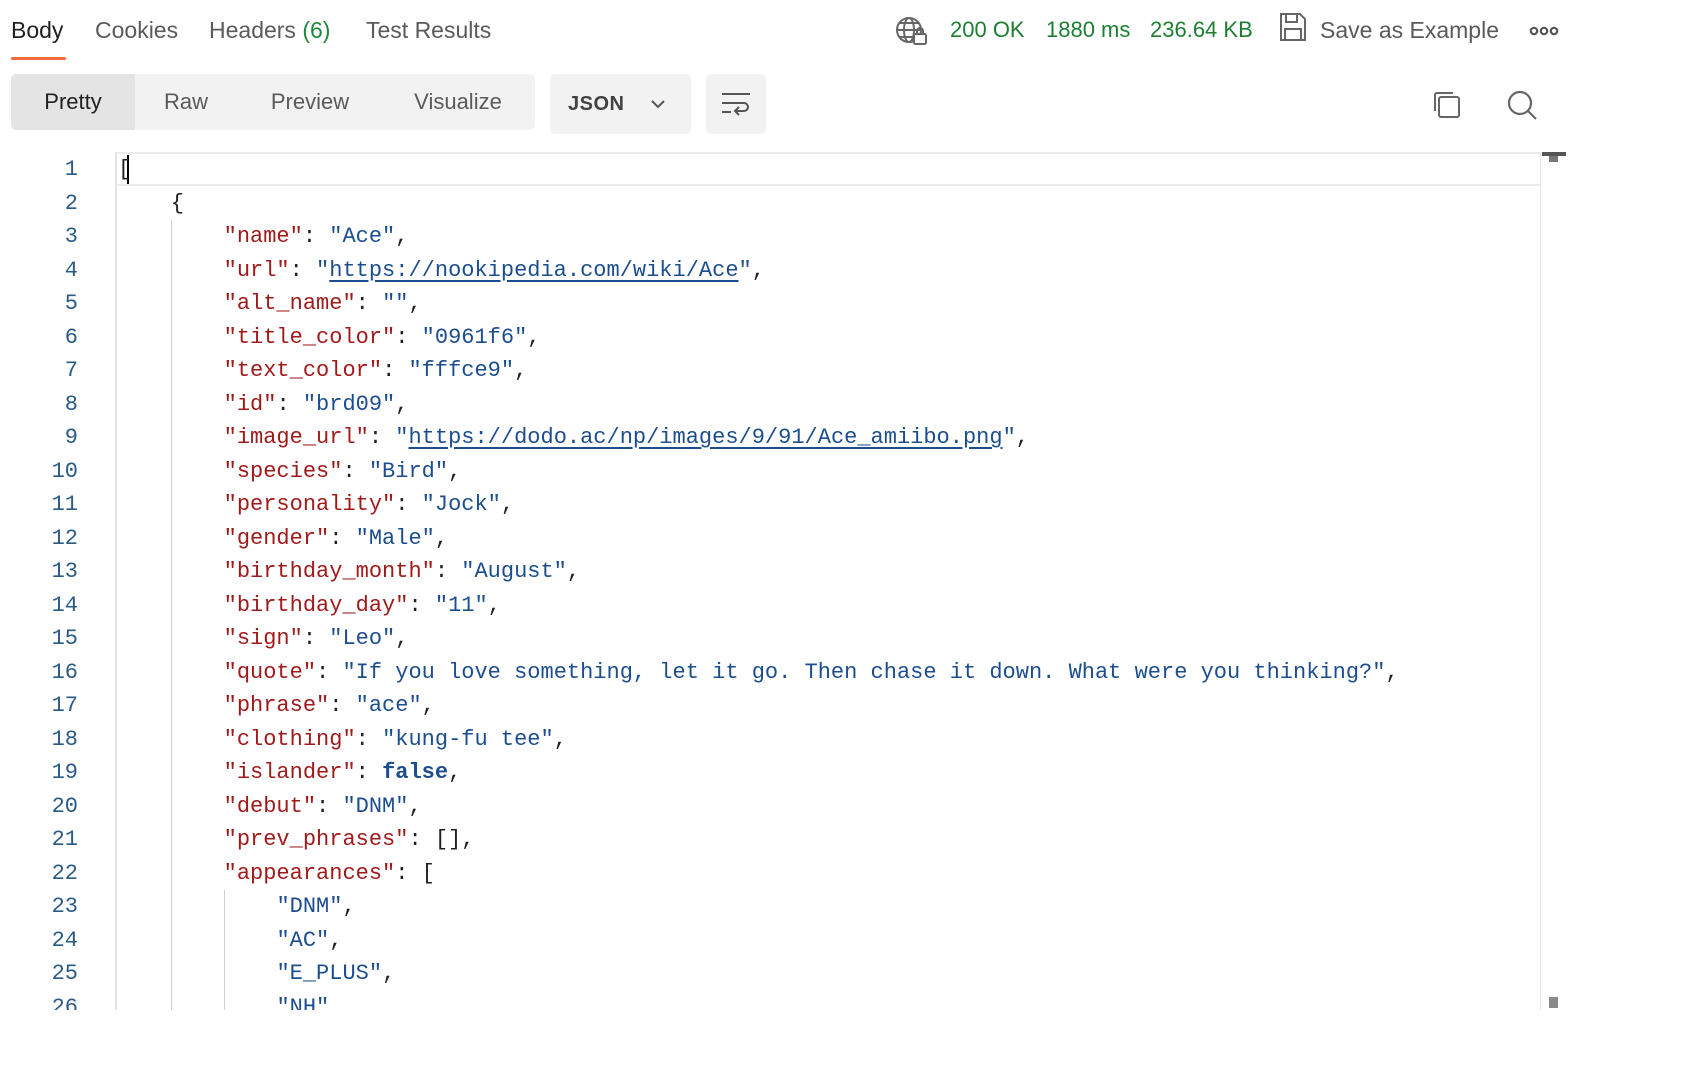 This screenshot has width=1686, height=1092. What do you see at coordinates (461, 370) in the screenshot?
I see `json-token: "fffce9"` at bounding box center [461, 370].